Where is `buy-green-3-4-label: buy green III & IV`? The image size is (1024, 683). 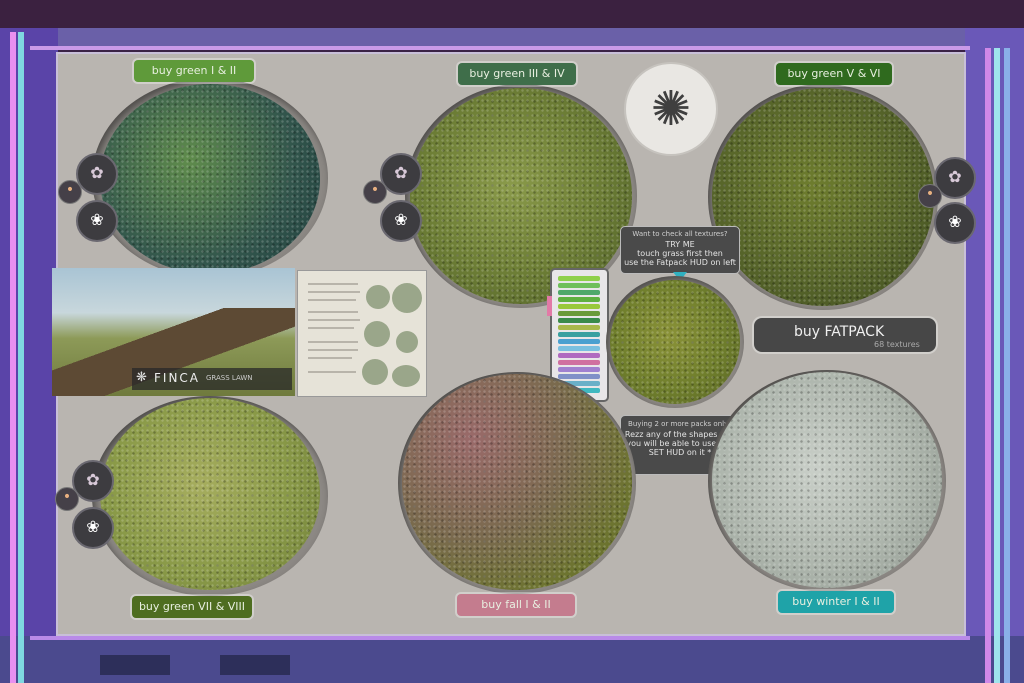
buy-green-3-4-label: buy green III & IV is located at coordinates (517, 73).